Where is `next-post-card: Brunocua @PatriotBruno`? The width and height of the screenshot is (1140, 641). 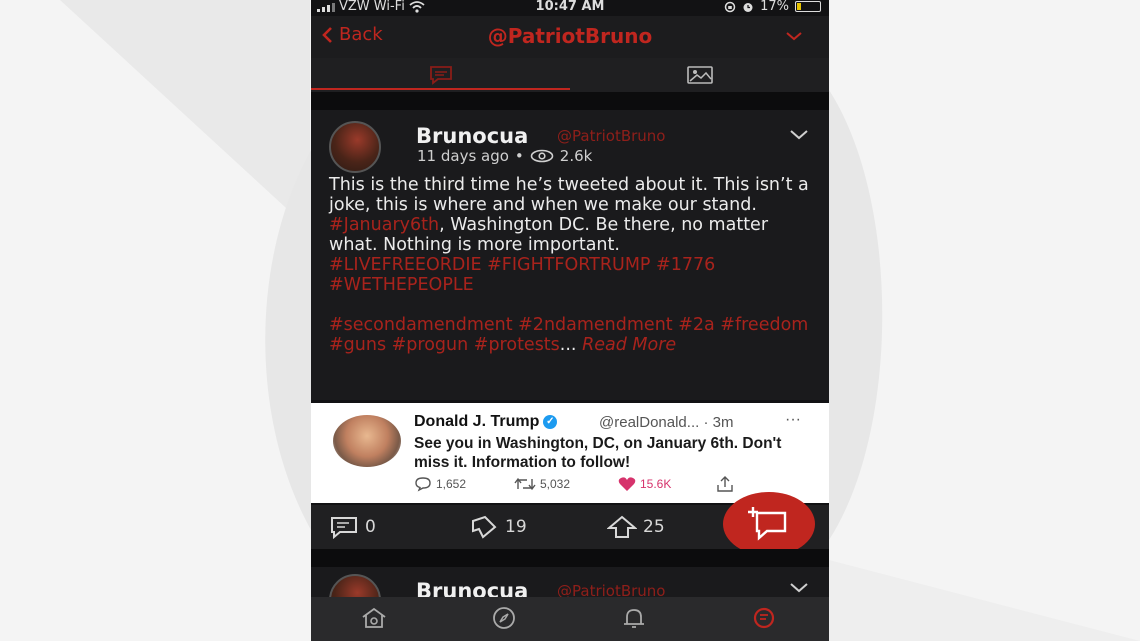 next-post-card: Brunocua @PatriotBruno is located at coordinates (570, 582).